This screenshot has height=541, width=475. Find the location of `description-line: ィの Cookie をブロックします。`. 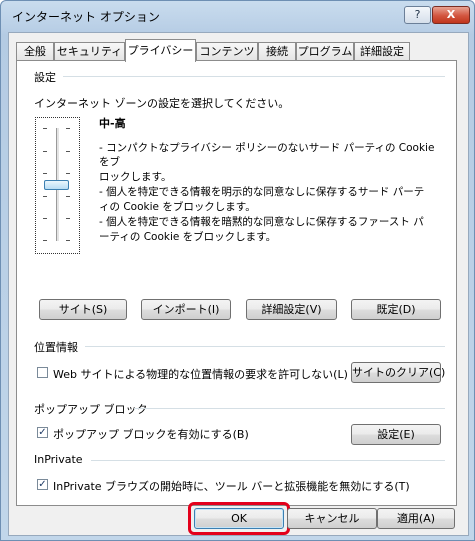

description-line: ィの Cookie をブロックします。 is located at coordinates (177, 207).